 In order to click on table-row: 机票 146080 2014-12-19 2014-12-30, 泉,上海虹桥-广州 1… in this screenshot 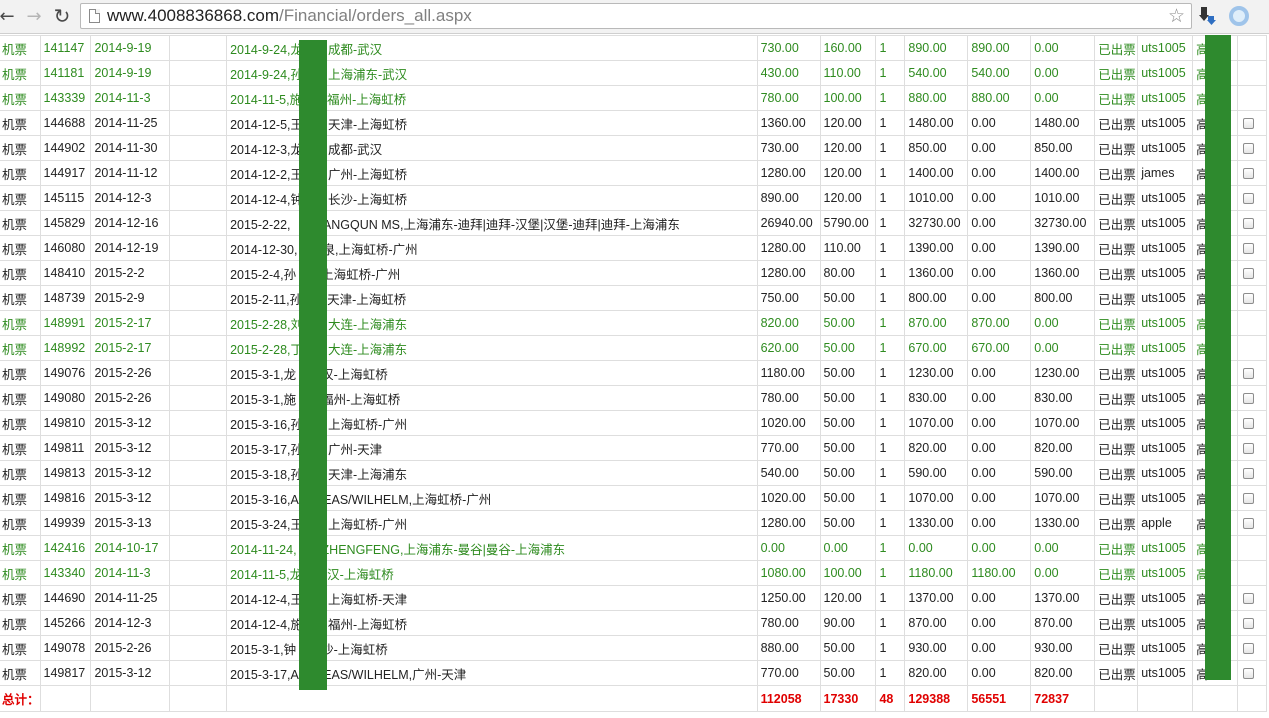, I will do `click(634, 248)`.